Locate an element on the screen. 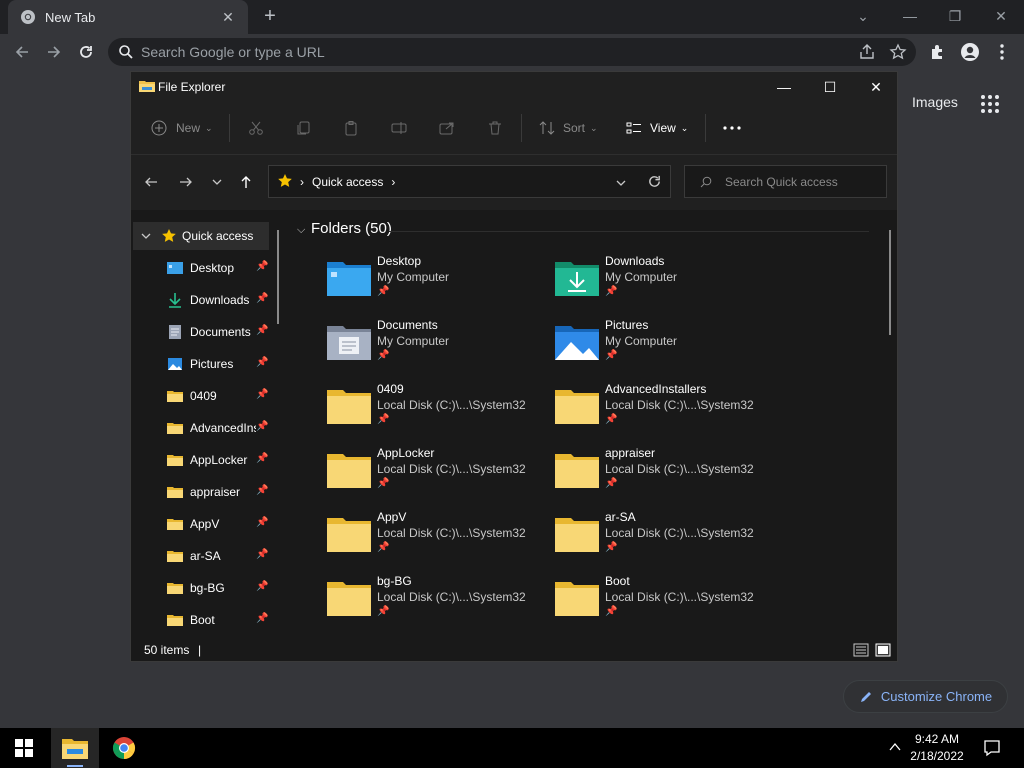 The width and height of the screenshot is (1024, 768). rename-button is located at coordinates (399, 128).